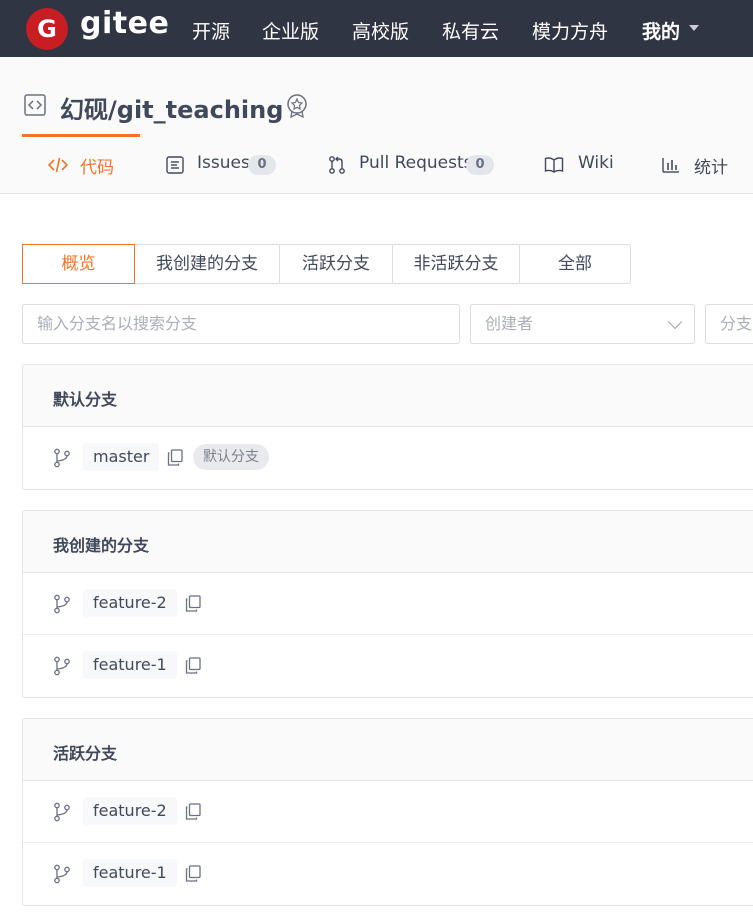 Image resolution: width=753 pixels, height=915 pixels. I want to click on tab-issues-label: Issues, so click(223, 163).